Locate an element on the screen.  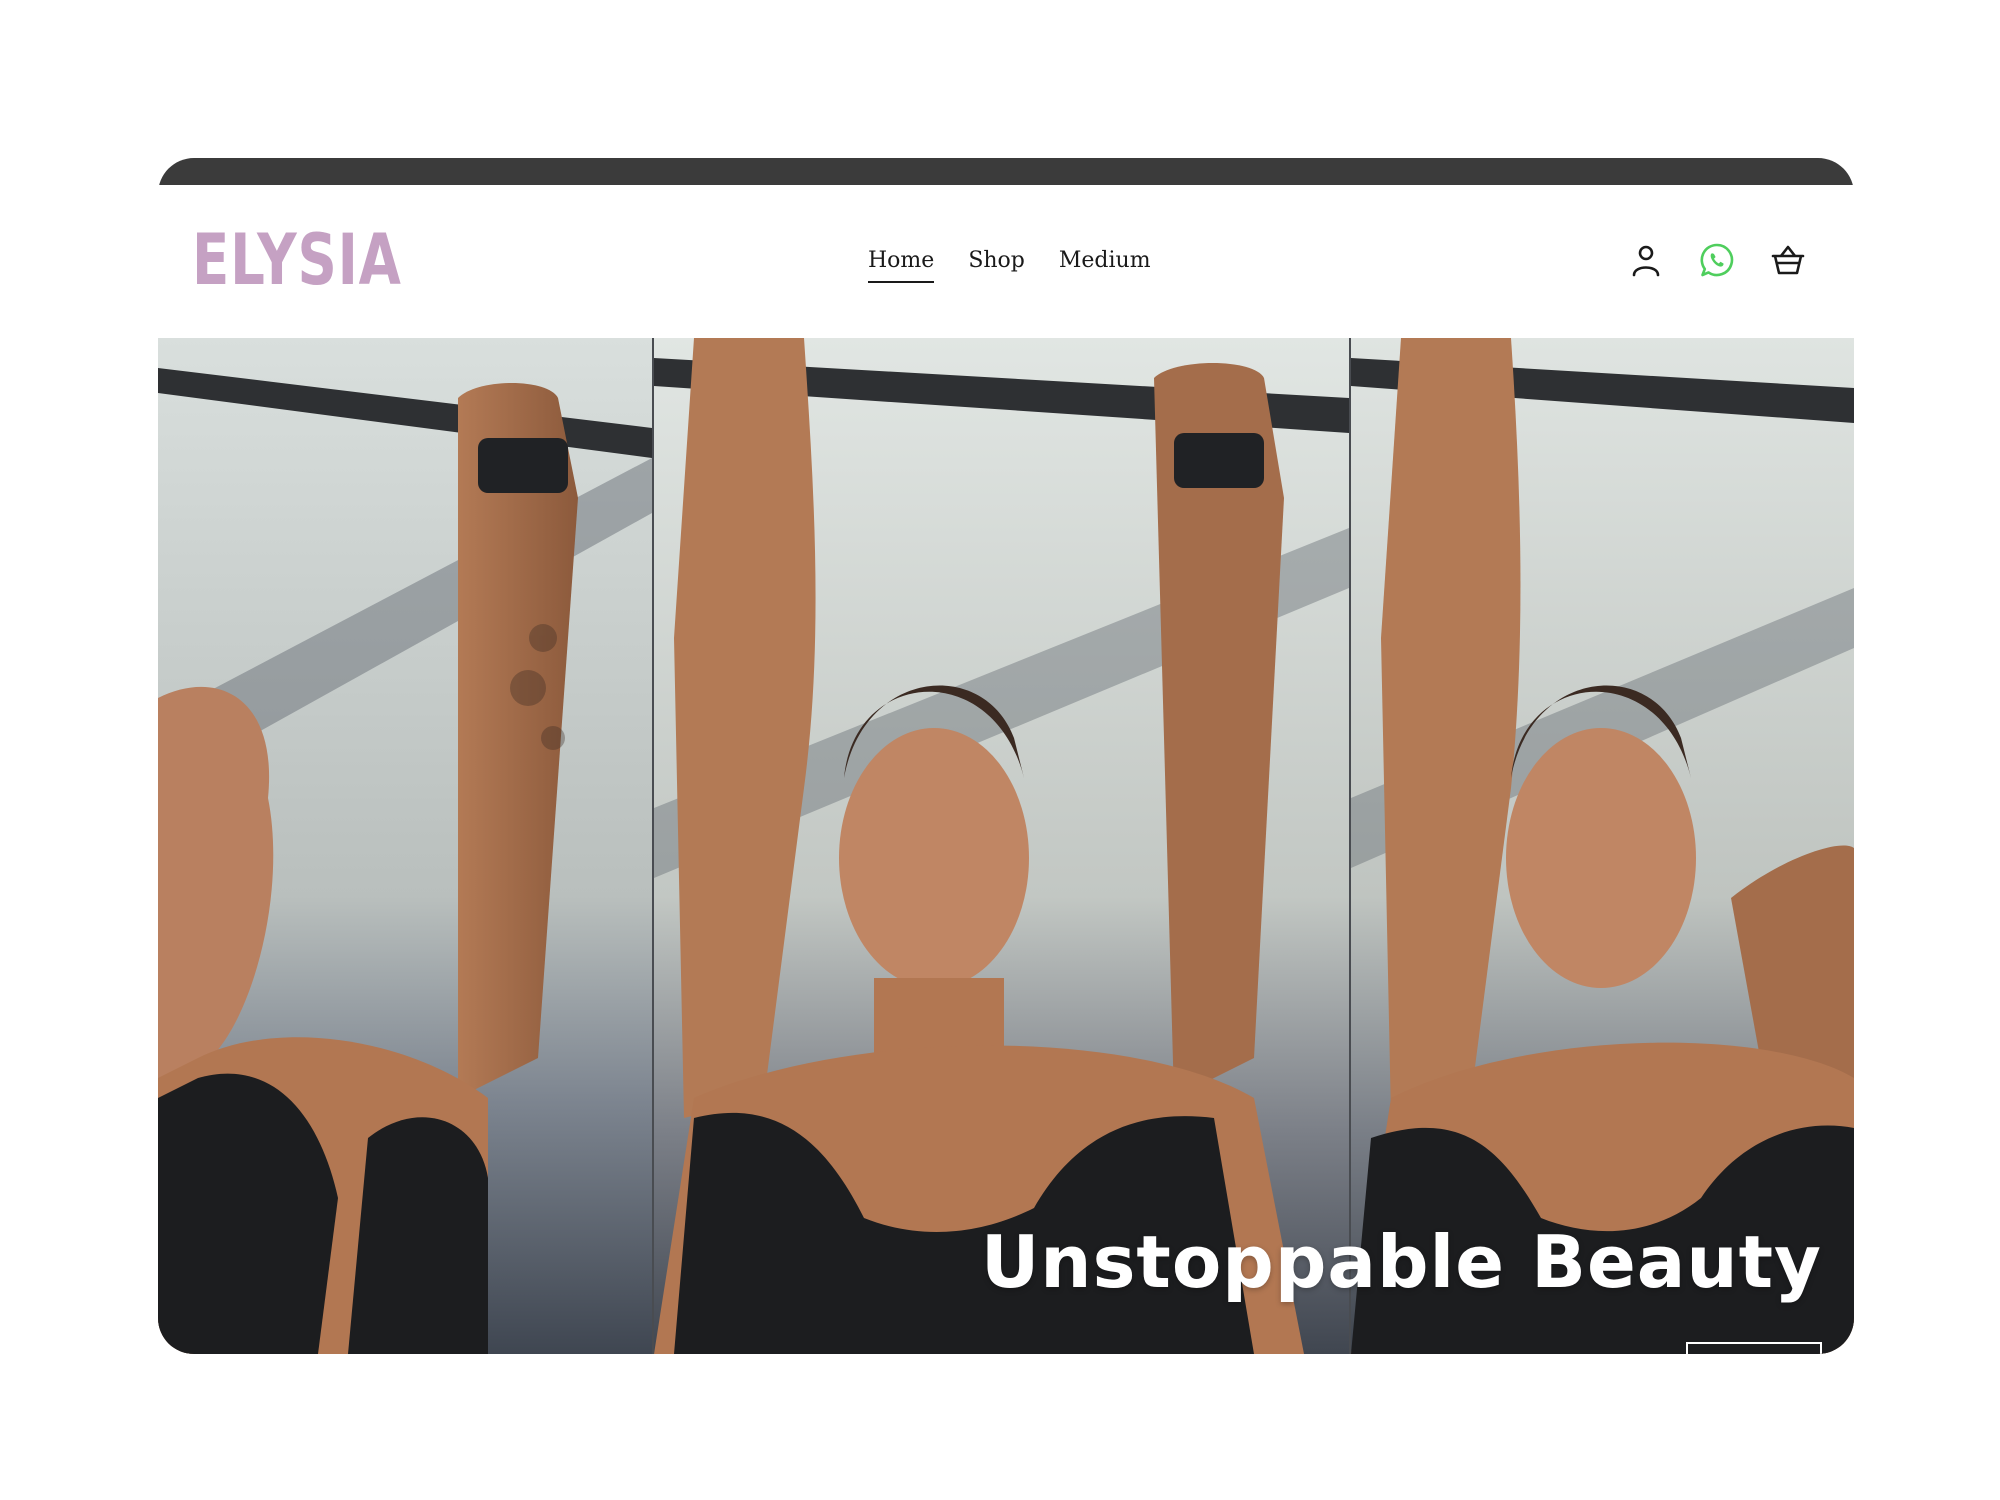
whatsapp-icon is located at coordinates (1717, 260).